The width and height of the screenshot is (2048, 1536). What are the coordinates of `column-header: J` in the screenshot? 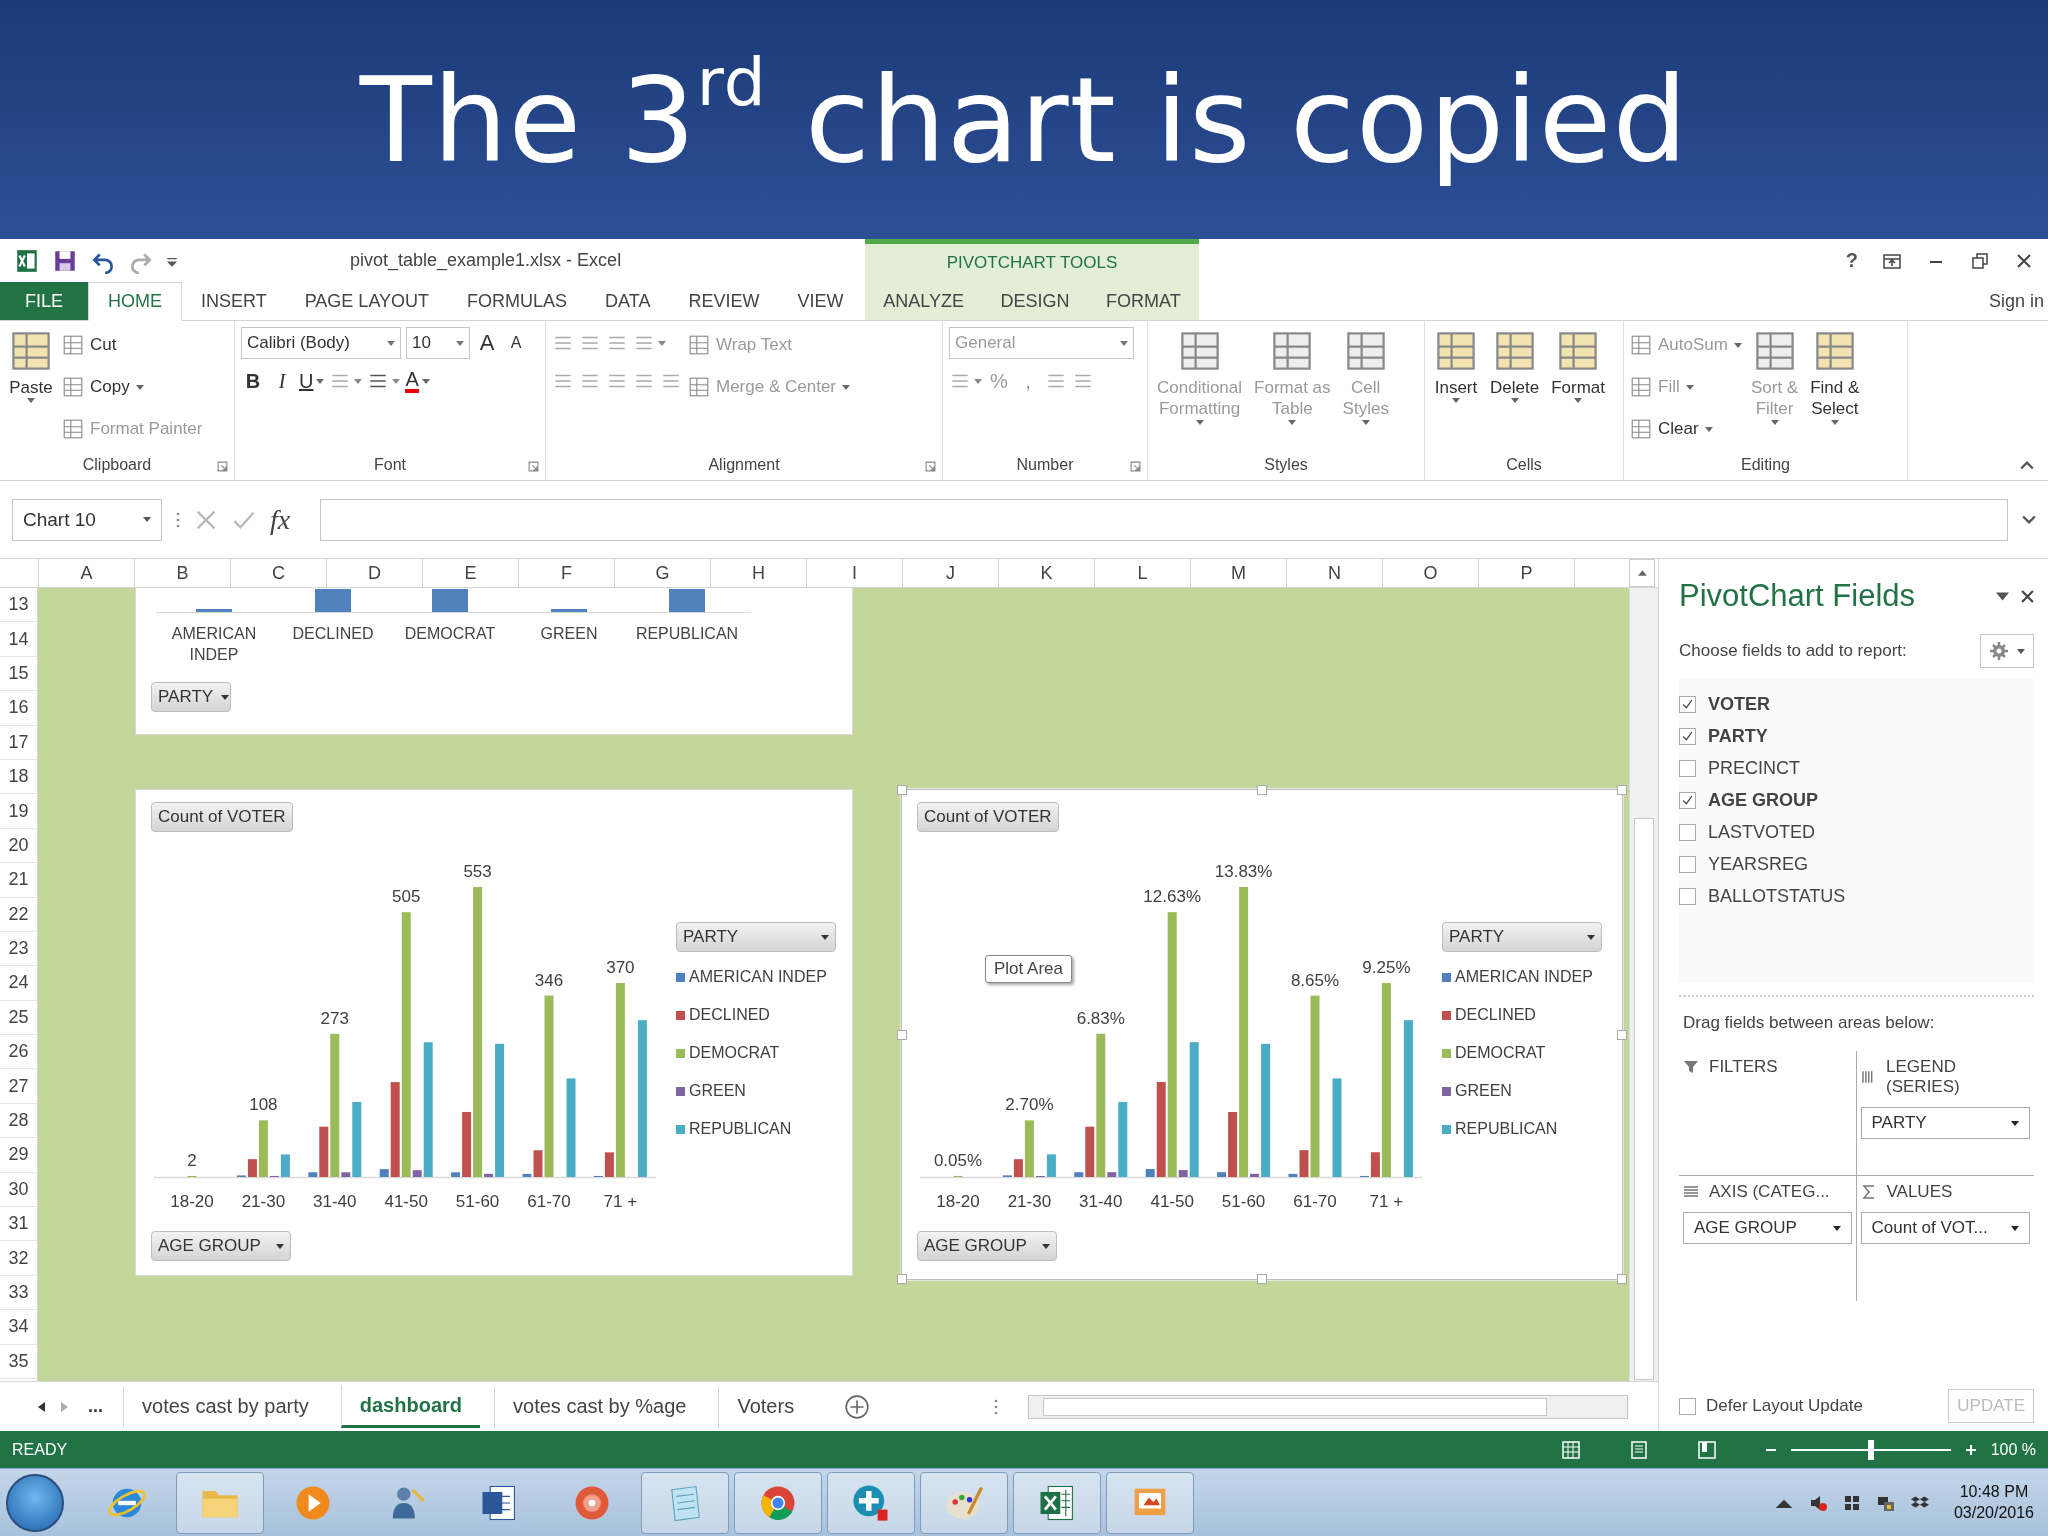 It's located at (951, 573).